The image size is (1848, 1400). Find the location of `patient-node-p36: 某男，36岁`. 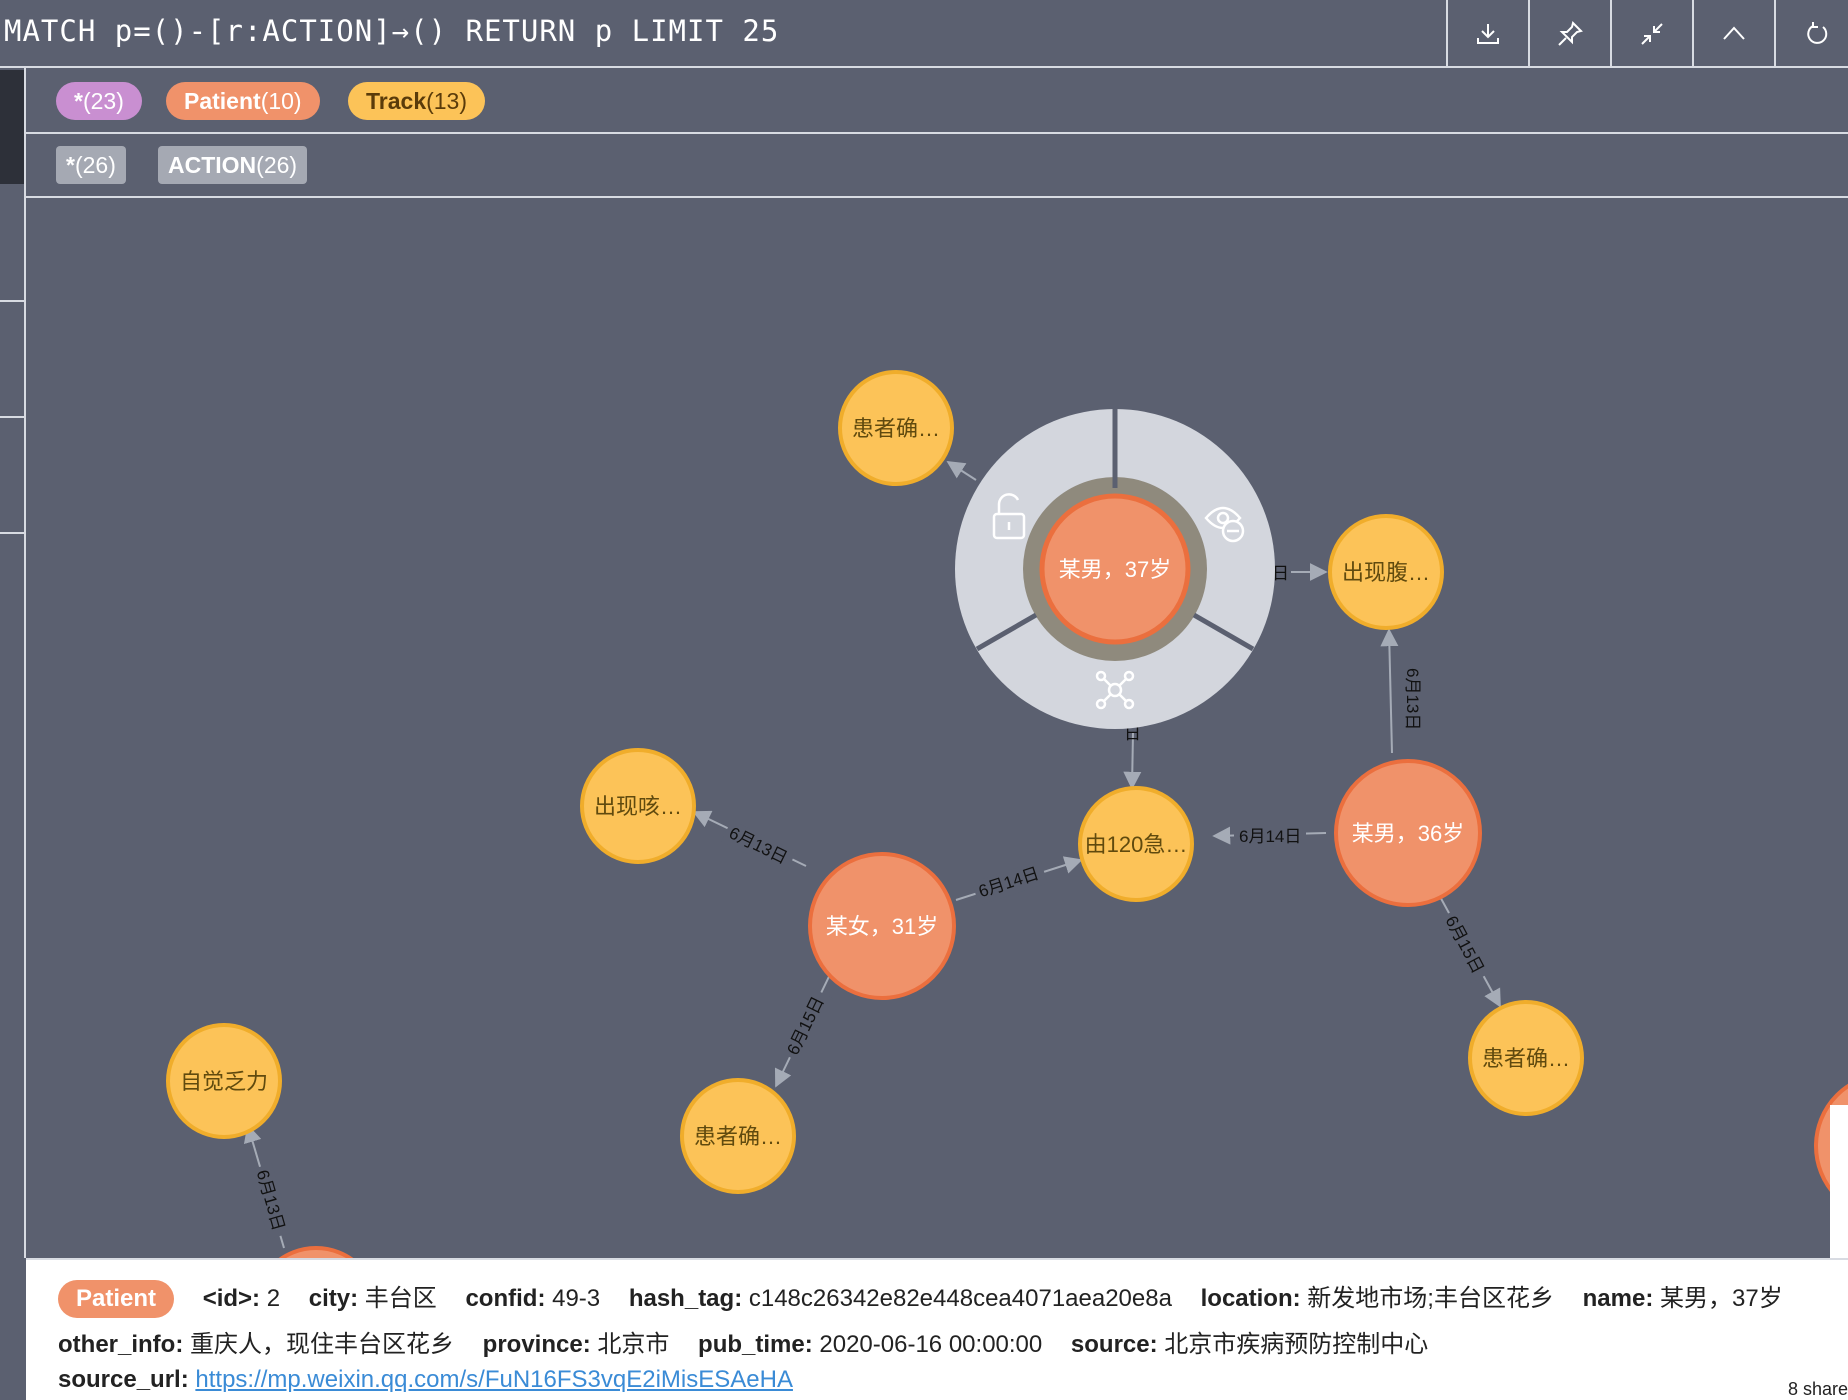

patient-node-p36: 某男，36岁 is located at coordinates (1408, 833).